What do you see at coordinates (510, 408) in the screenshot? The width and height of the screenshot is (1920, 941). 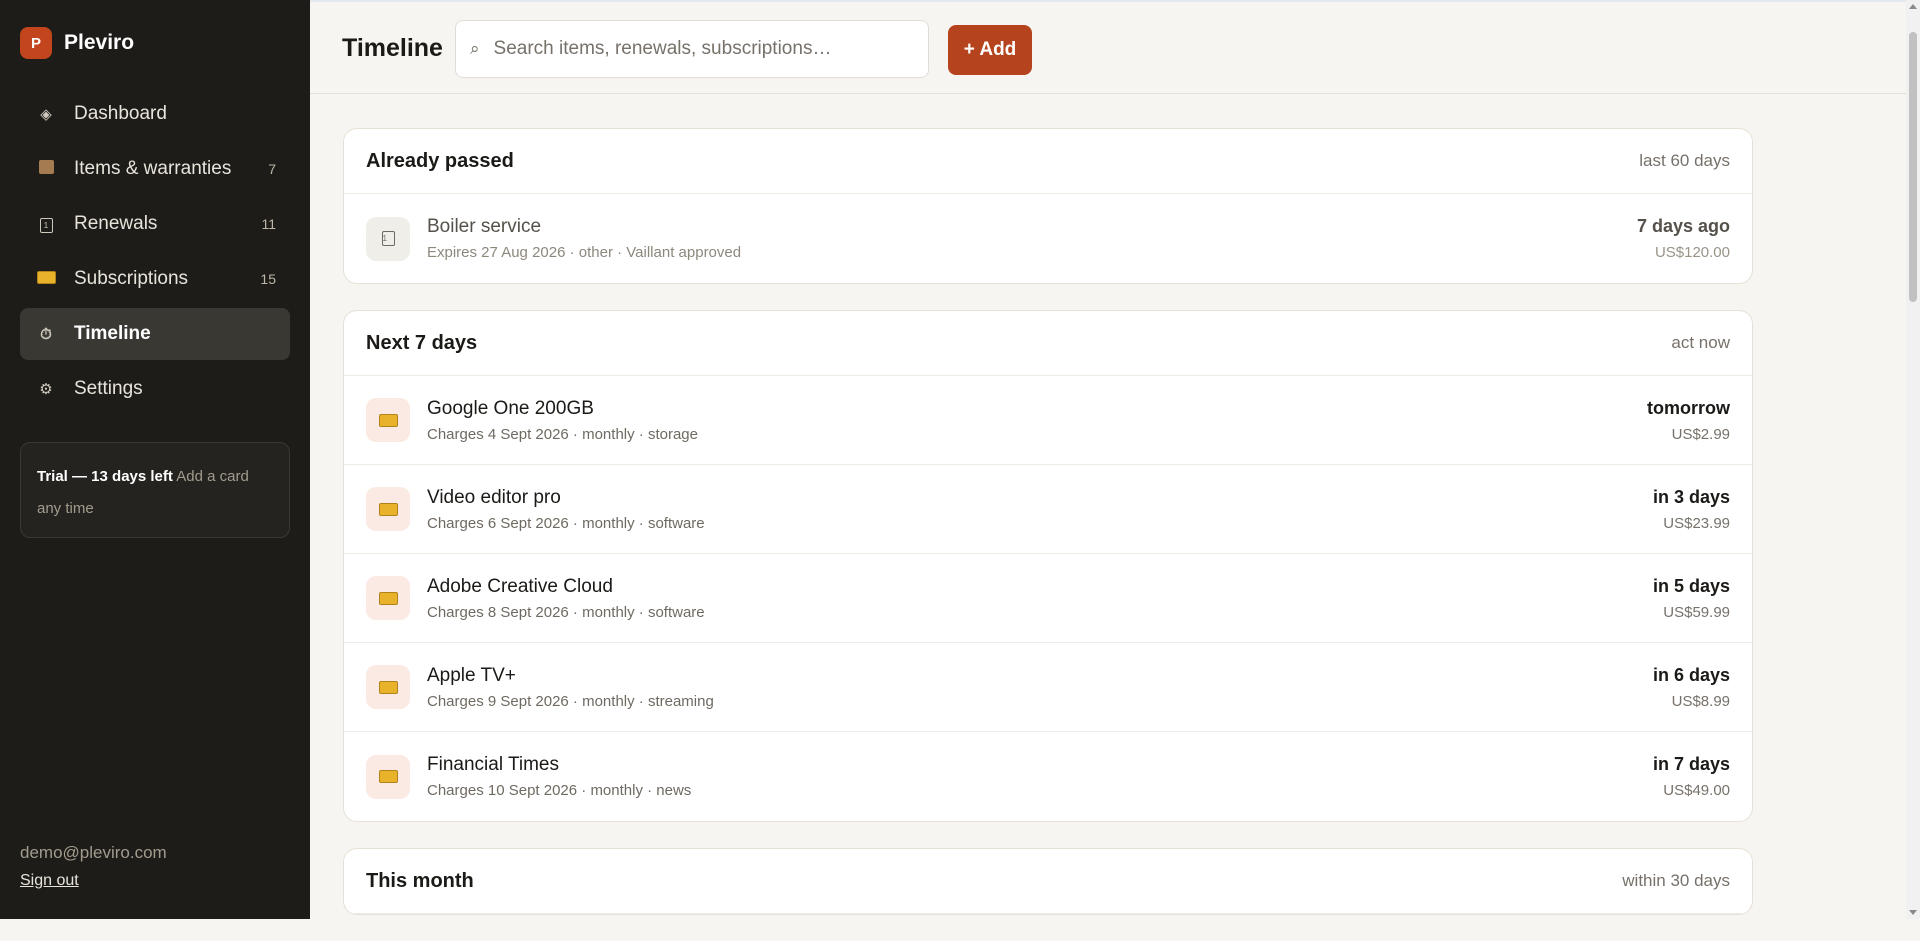 I see `row-name: Google One 200GB` at bounding box center [510, 408].